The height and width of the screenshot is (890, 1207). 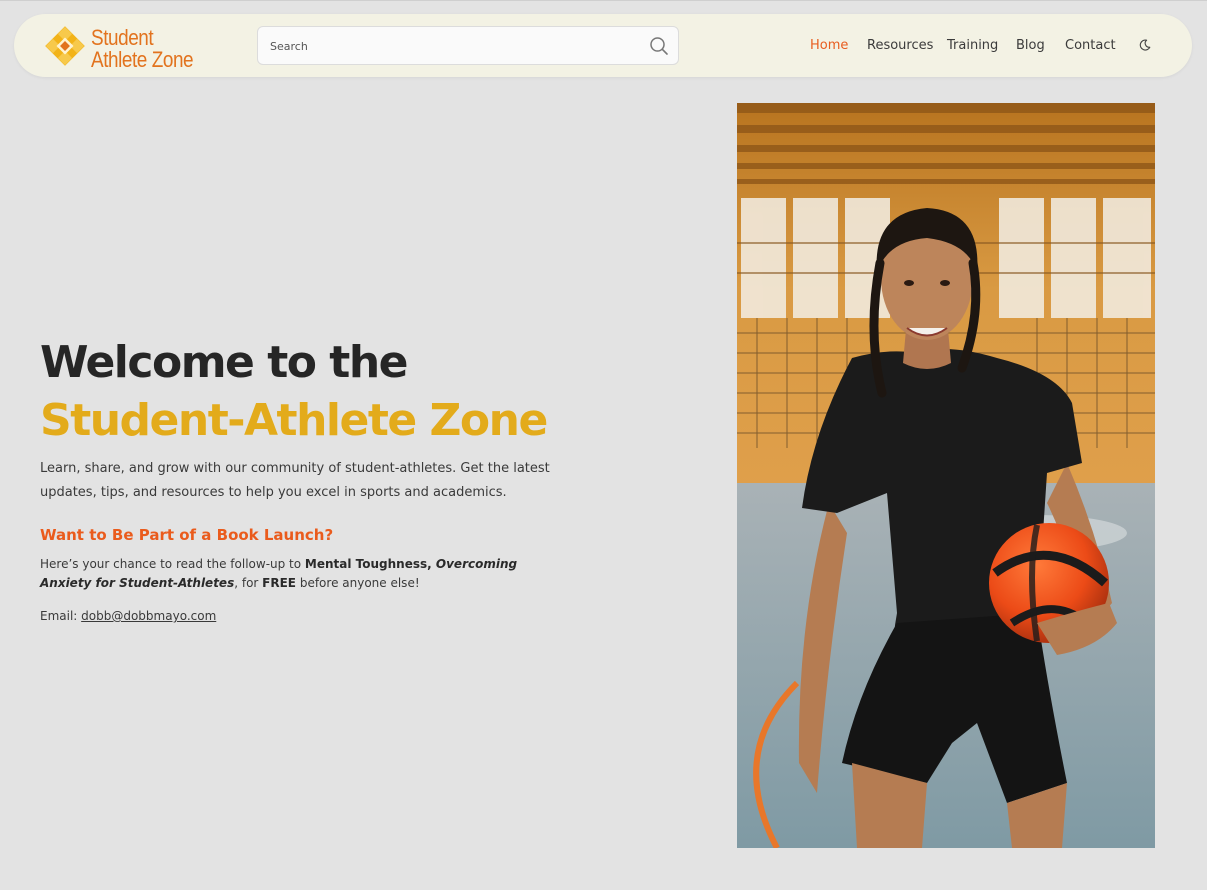 I want to click on moon-icon, so click(x=1145, y=45).